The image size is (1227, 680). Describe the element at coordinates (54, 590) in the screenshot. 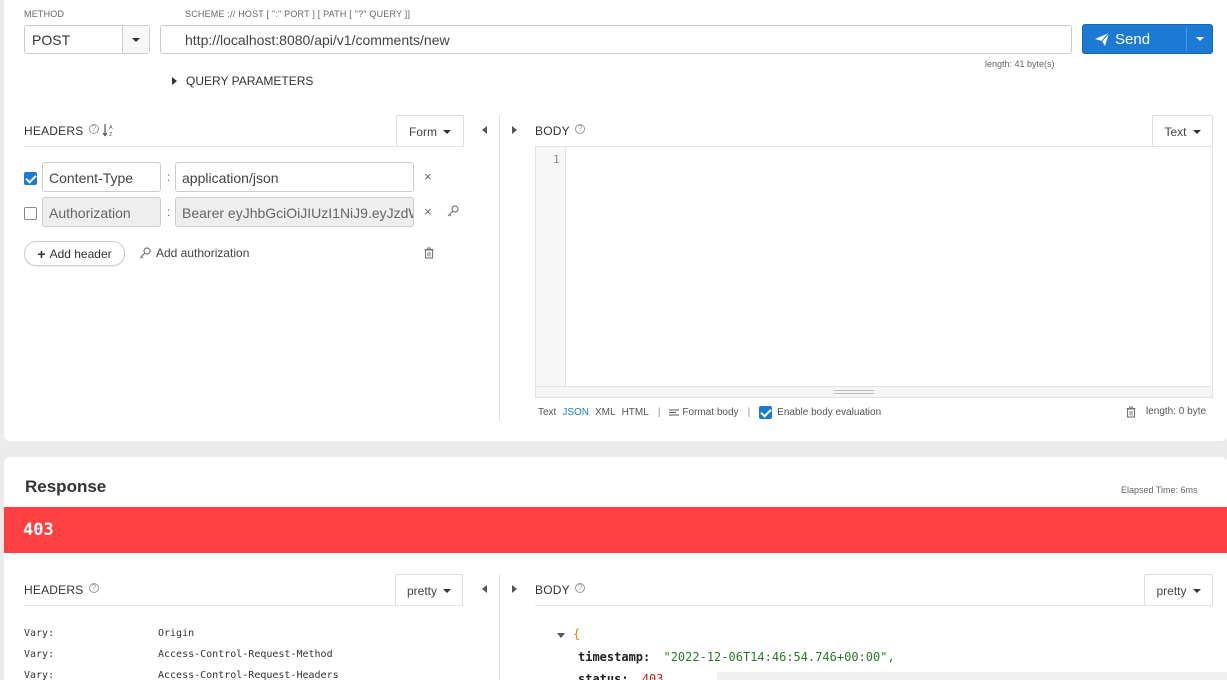

I see `response-headers-label: HEADERS` at that location.